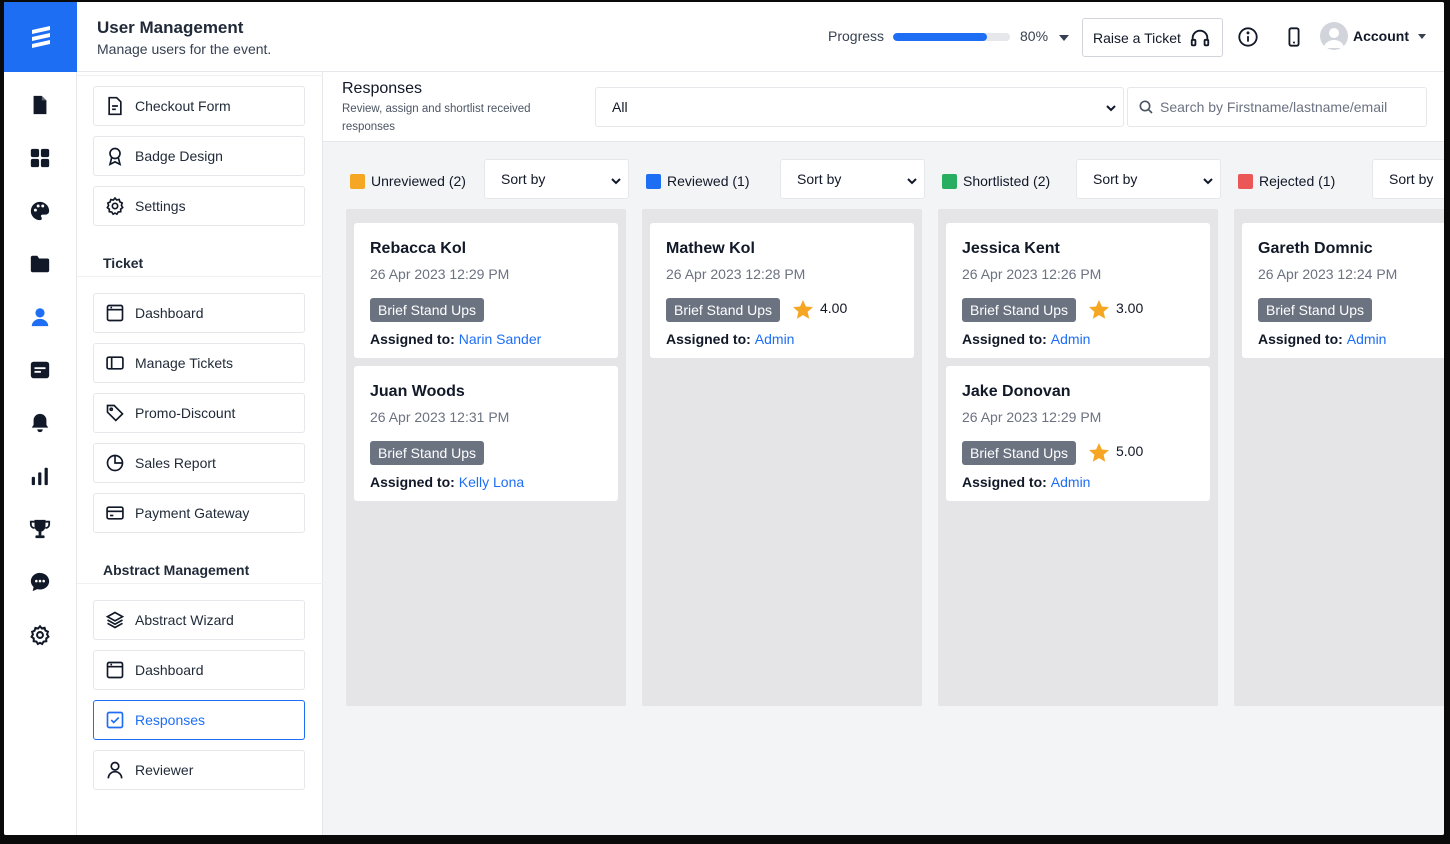  What do you see at coordinates (199, 720) in the screenshot?
I see `menu-item-responses: Responses` at bounding box center [199, 720].